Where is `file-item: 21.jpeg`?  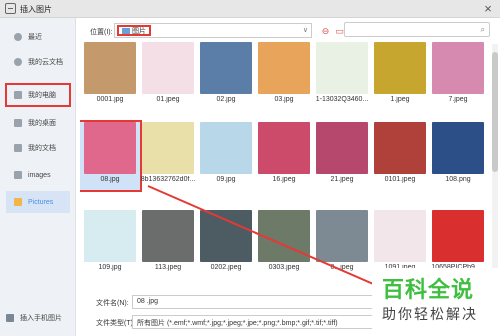
file-item: 21.jpeg is located at coordinates (342, 156).